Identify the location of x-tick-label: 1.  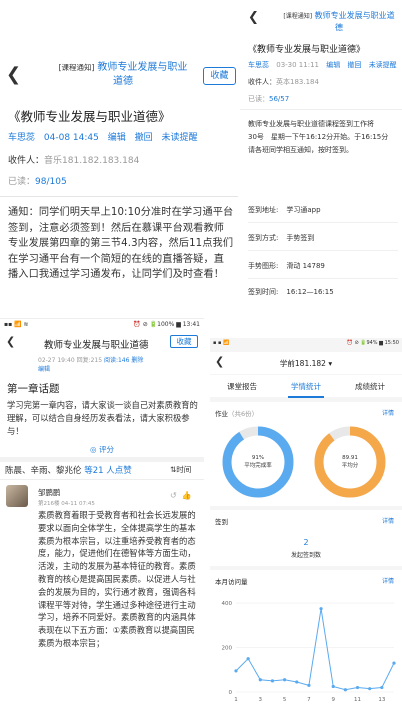
(236, 700).